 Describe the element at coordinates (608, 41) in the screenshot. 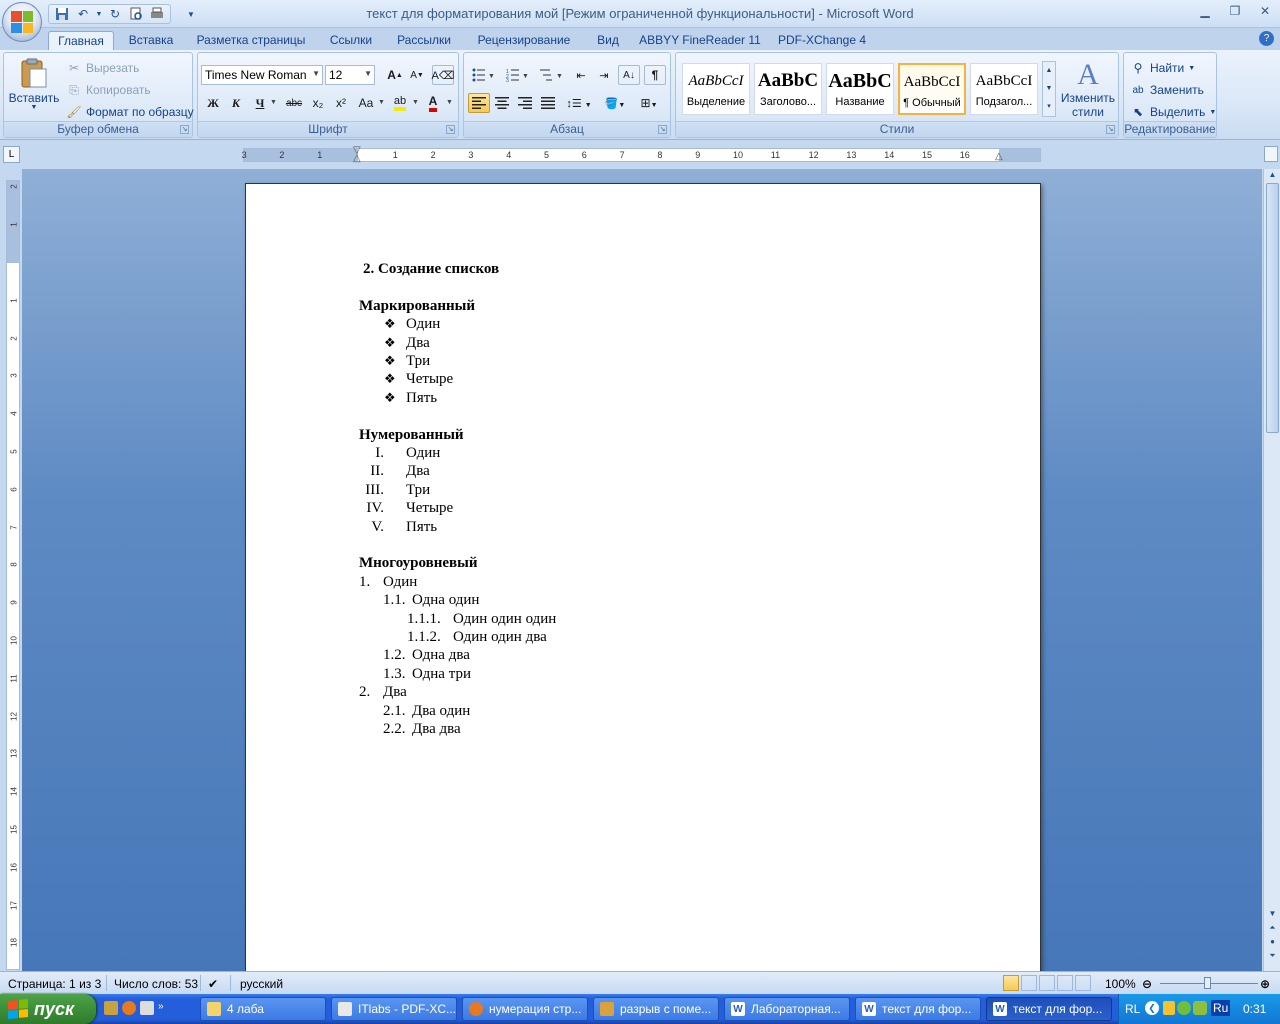

I see `tab-view: Вид` at that location.